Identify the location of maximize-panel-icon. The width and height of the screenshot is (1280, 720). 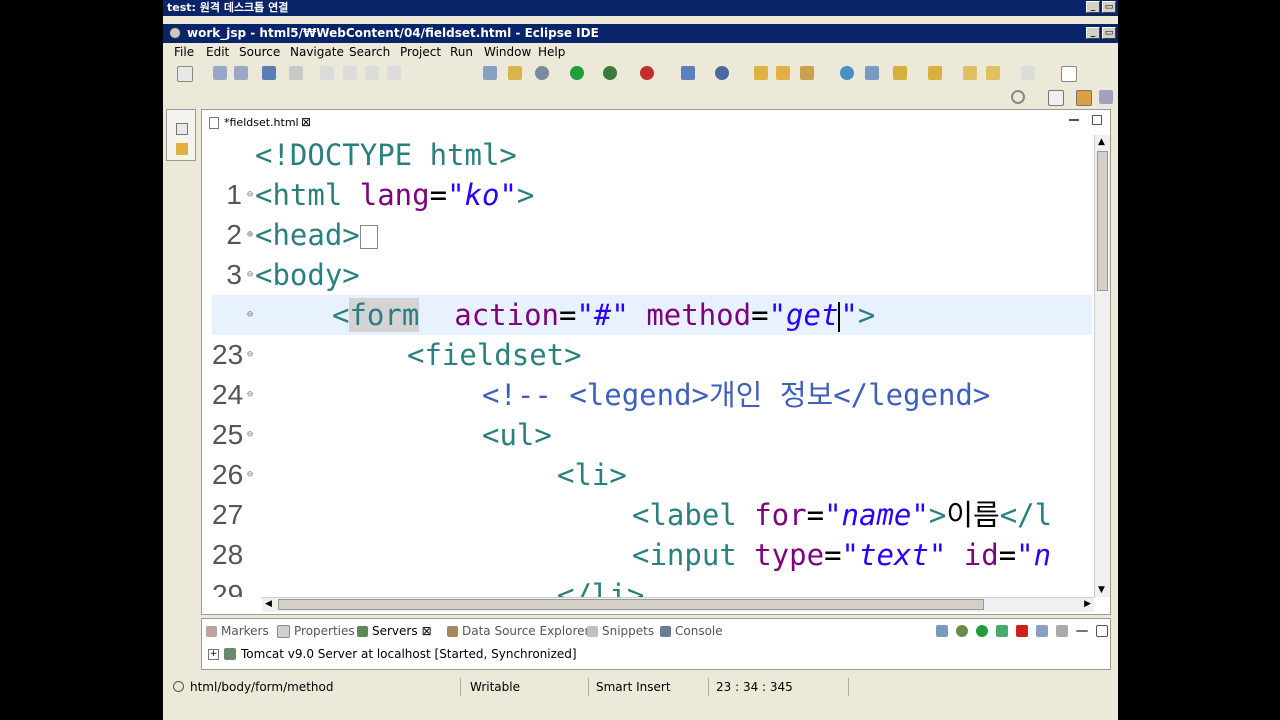
(1102, 631).